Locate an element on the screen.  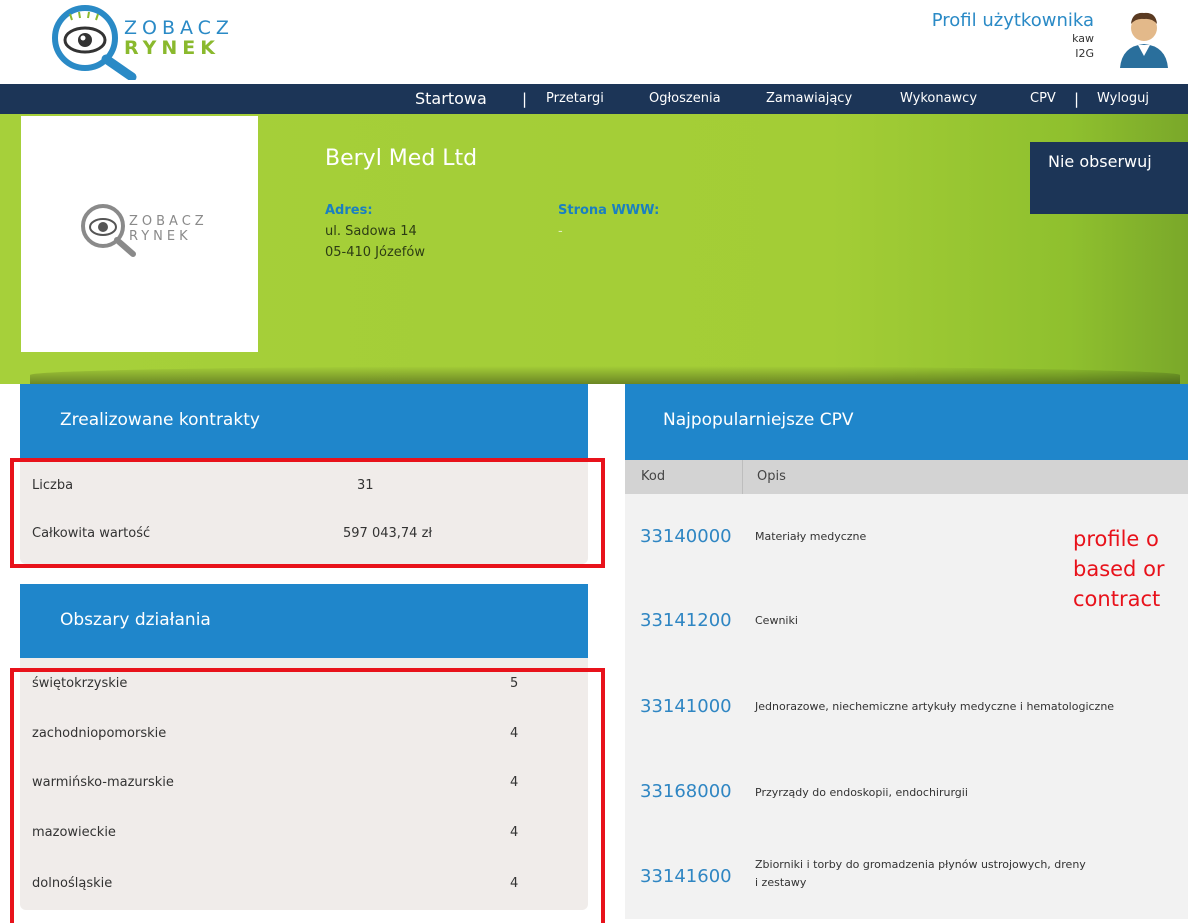
logo-wordmark: ZOBACZ RYNEK is located at coordinates (179, 38).